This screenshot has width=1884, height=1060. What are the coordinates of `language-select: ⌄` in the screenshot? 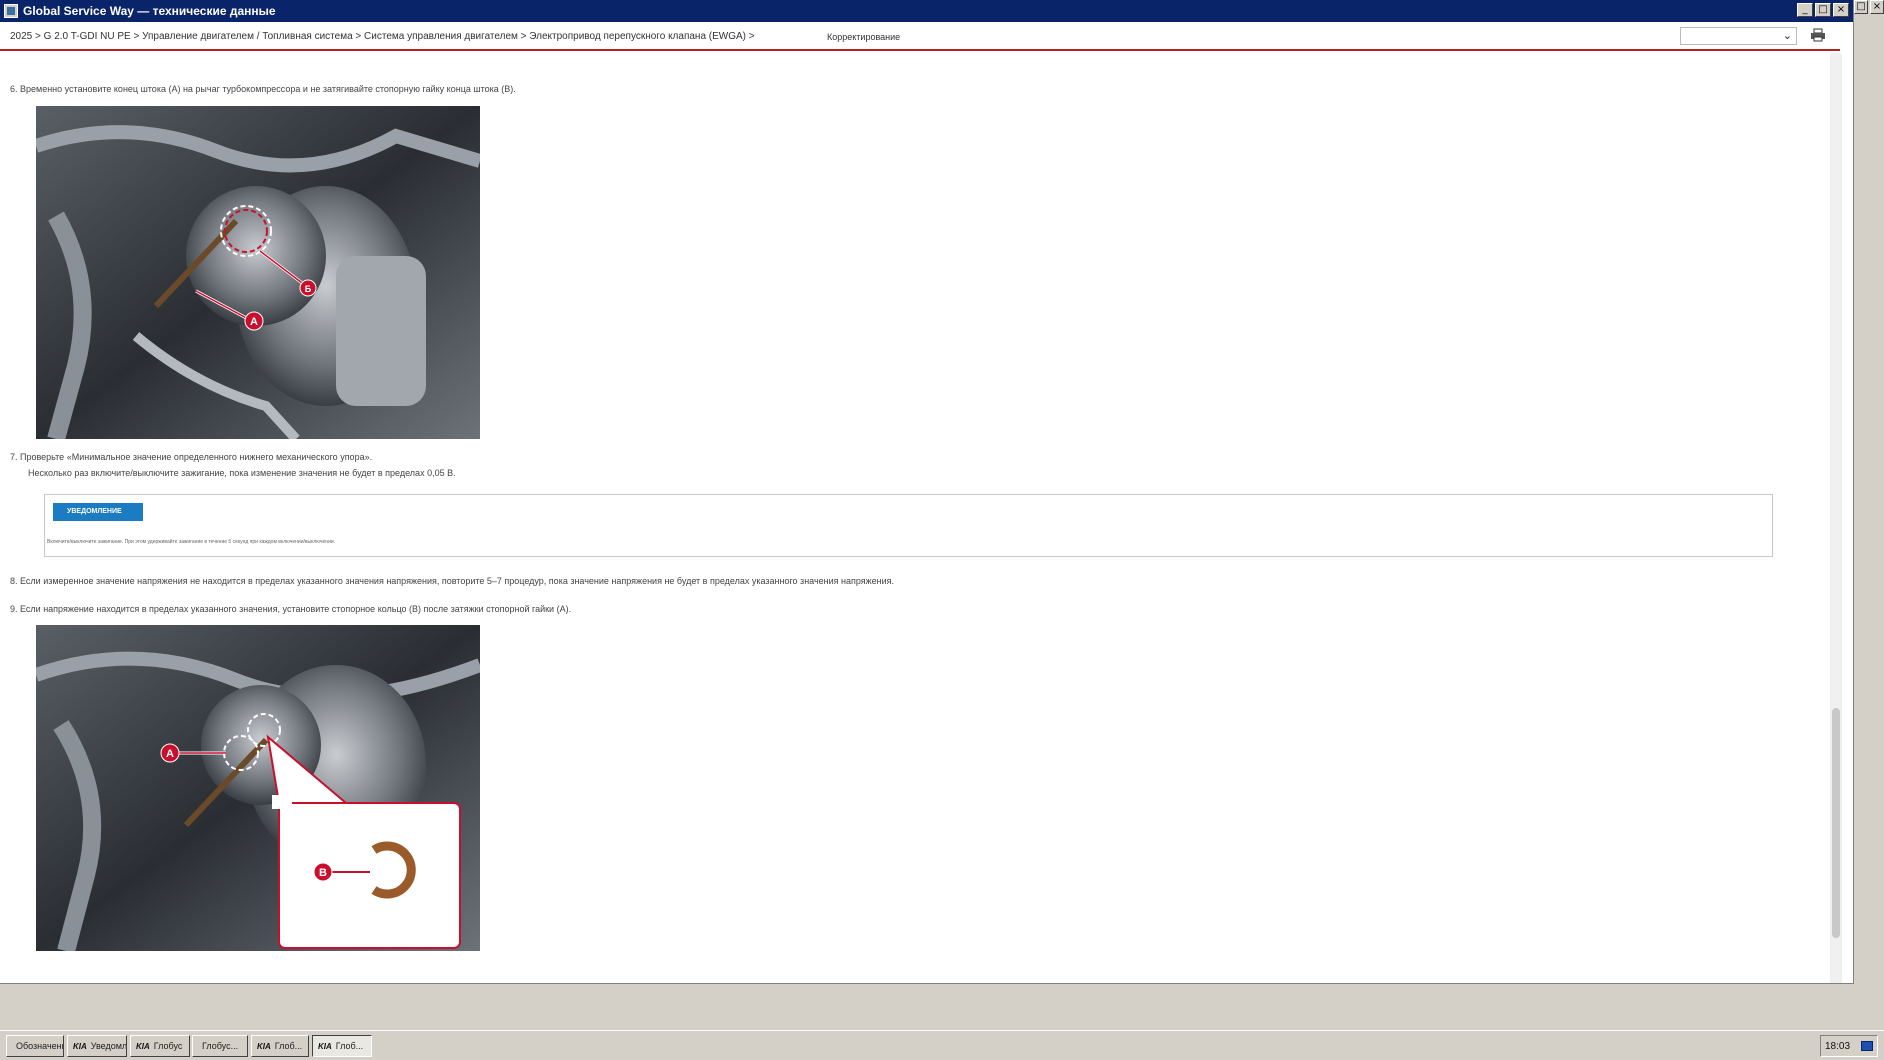 It's located at (1738, 36).